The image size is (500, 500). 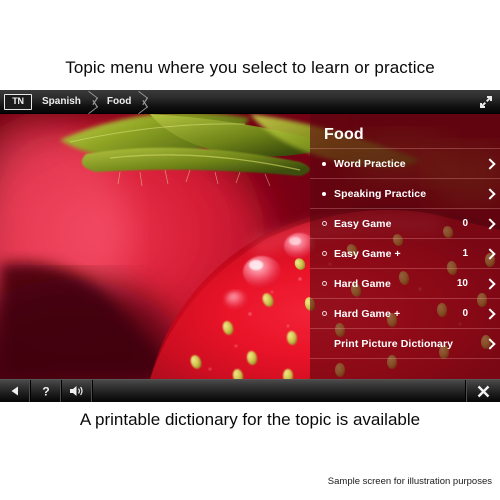 I want to click on back-button, so click(x=15, y=391).